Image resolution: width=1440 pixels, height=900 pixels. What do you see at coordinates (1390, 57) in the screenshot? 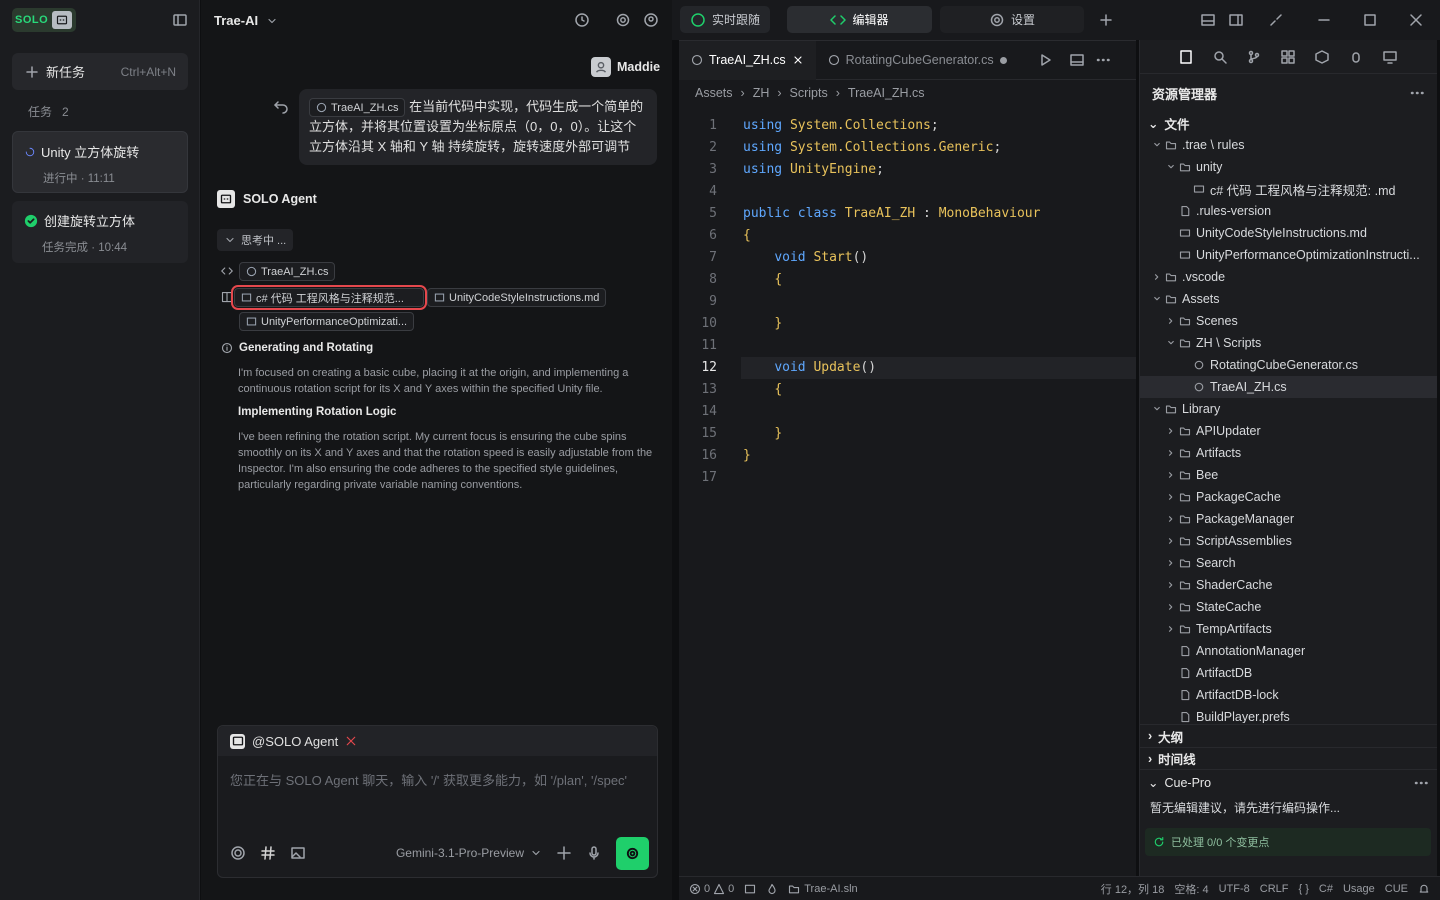
I see `monitor-icon` at bounding box center [1390, 57].